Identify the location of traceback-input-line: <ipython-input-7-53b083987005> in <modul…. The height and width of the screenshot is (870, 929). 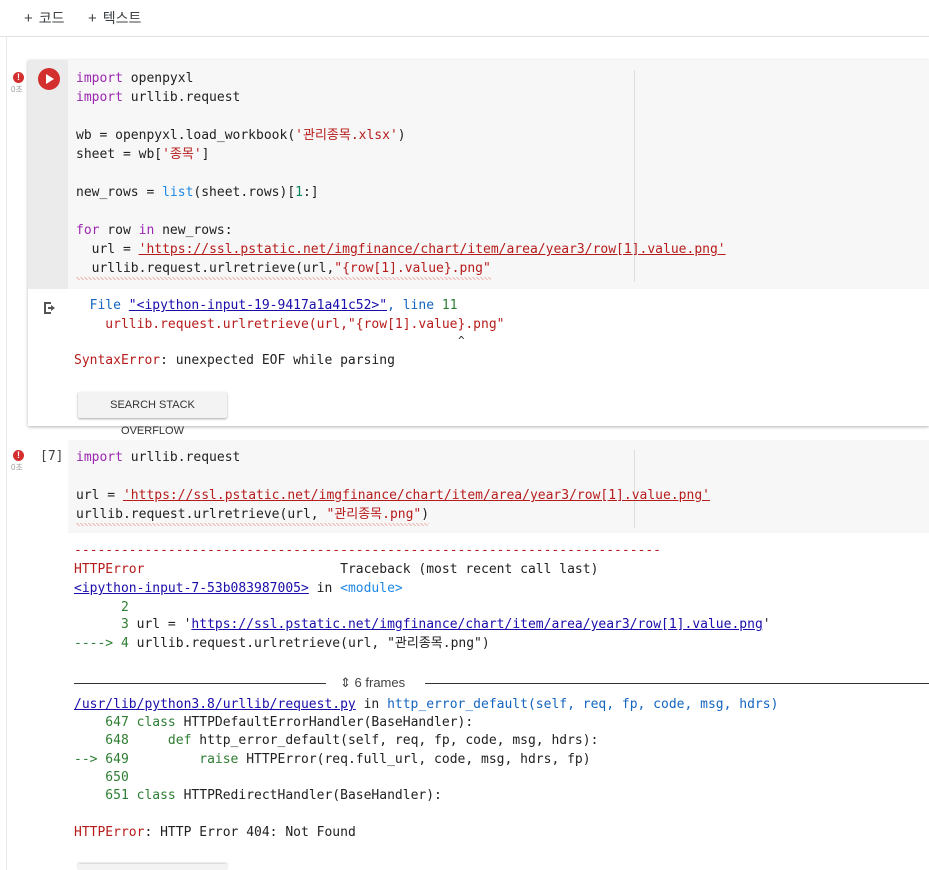
(238, 588).